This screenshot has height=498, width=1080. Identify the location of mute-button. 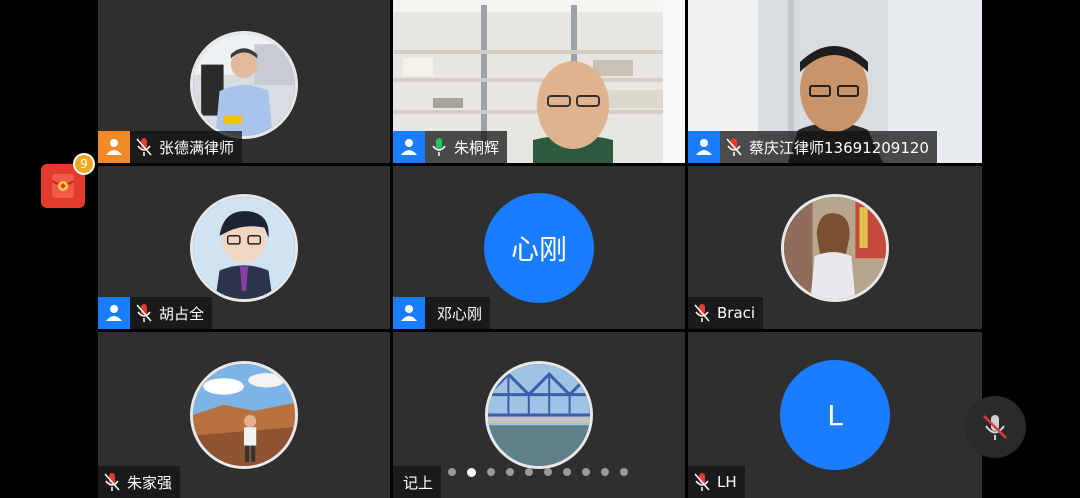
(995, 427).